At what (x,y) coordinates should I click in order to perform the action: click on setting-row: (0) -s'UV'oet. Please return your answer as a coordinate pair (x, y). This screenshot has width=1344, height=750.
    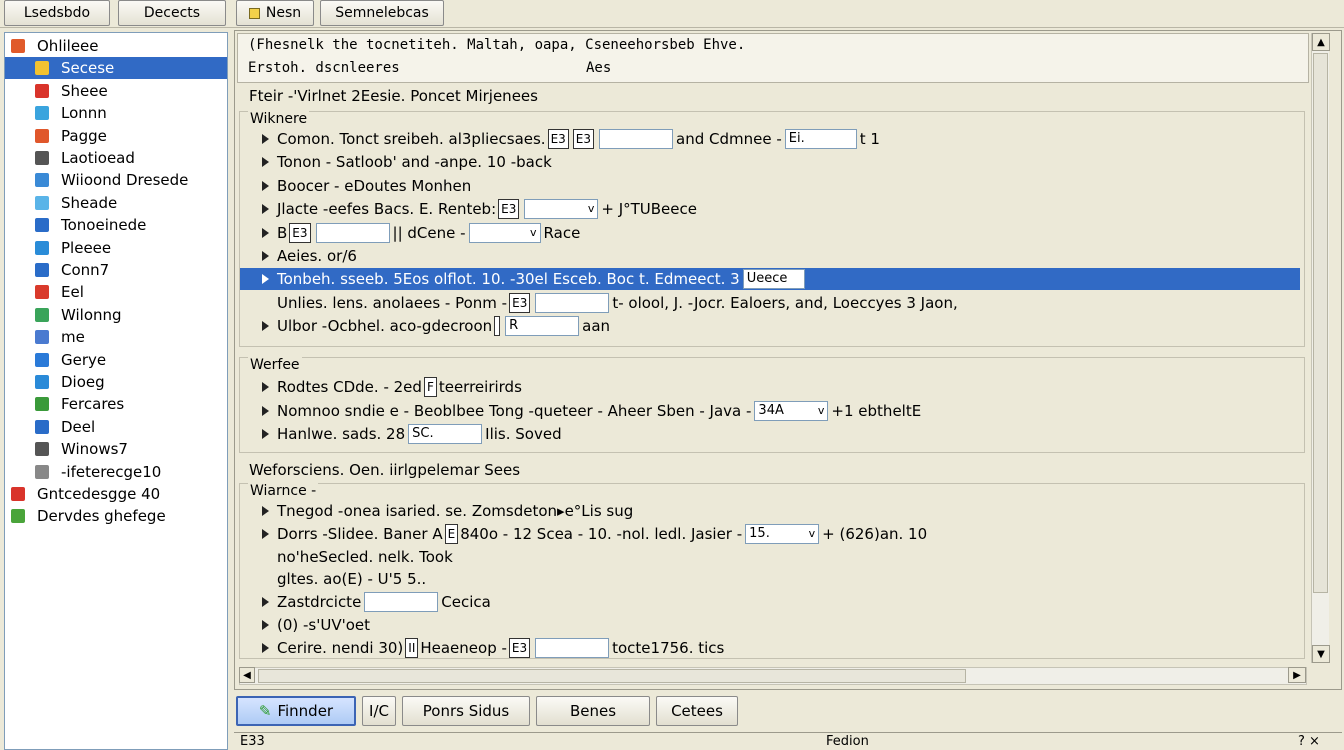
    Looking at the image, I should click on (770, 625).